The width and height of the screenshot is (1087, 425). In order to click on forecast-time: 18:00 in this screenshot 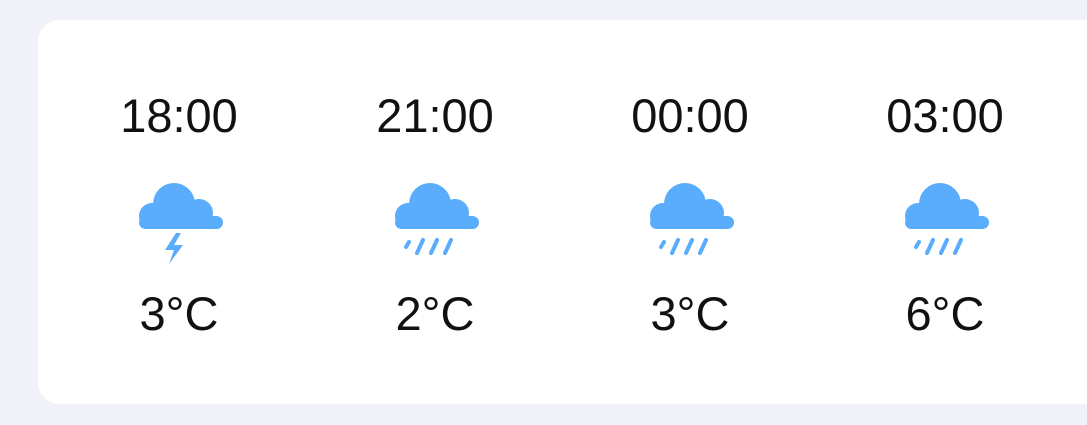, I will do `click(179, 115)`.